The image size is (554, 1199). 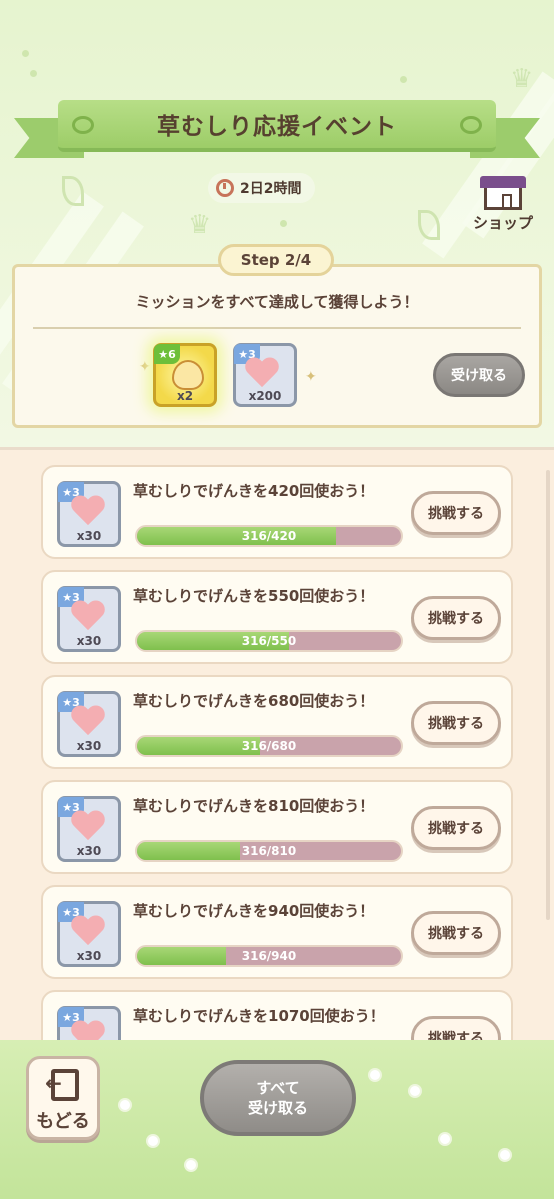 I want to click on progress-label: 316/680, so click(x=269, y=746).